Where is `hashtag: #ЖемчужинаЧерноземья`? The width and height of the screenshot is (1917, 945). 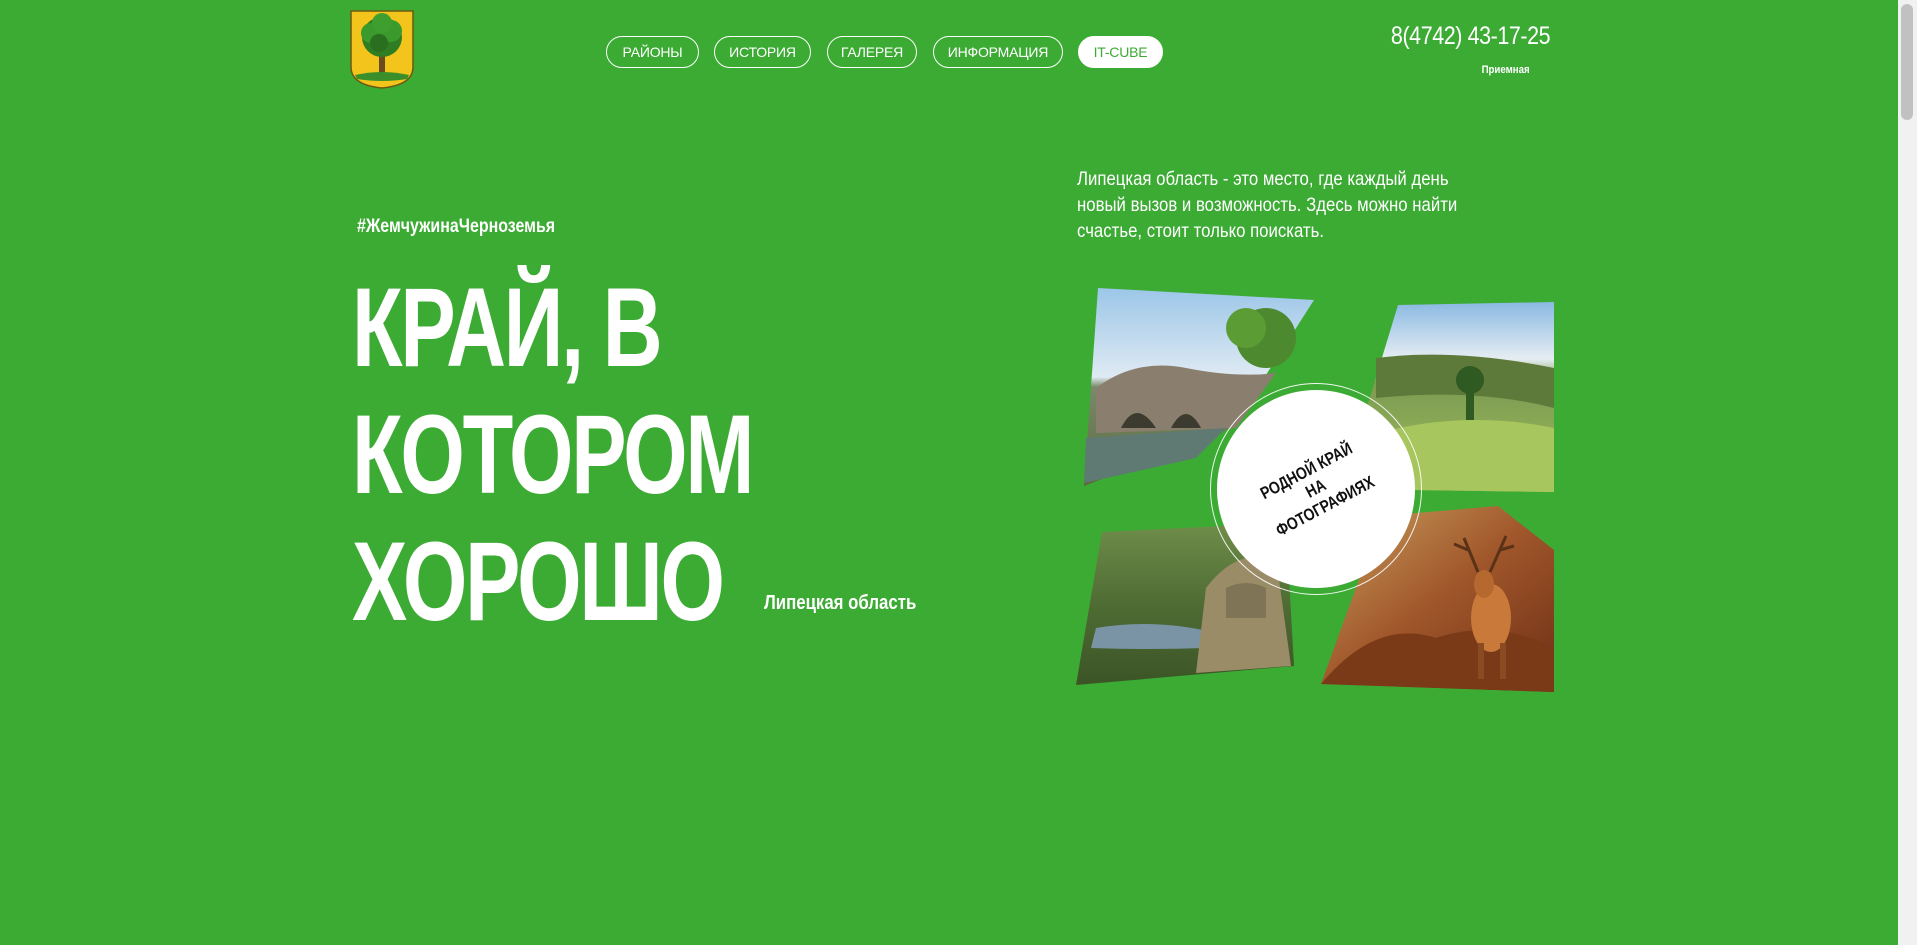 hashtag: #ЖемчужинаЧерноземья is located at coordinates (456, 226).